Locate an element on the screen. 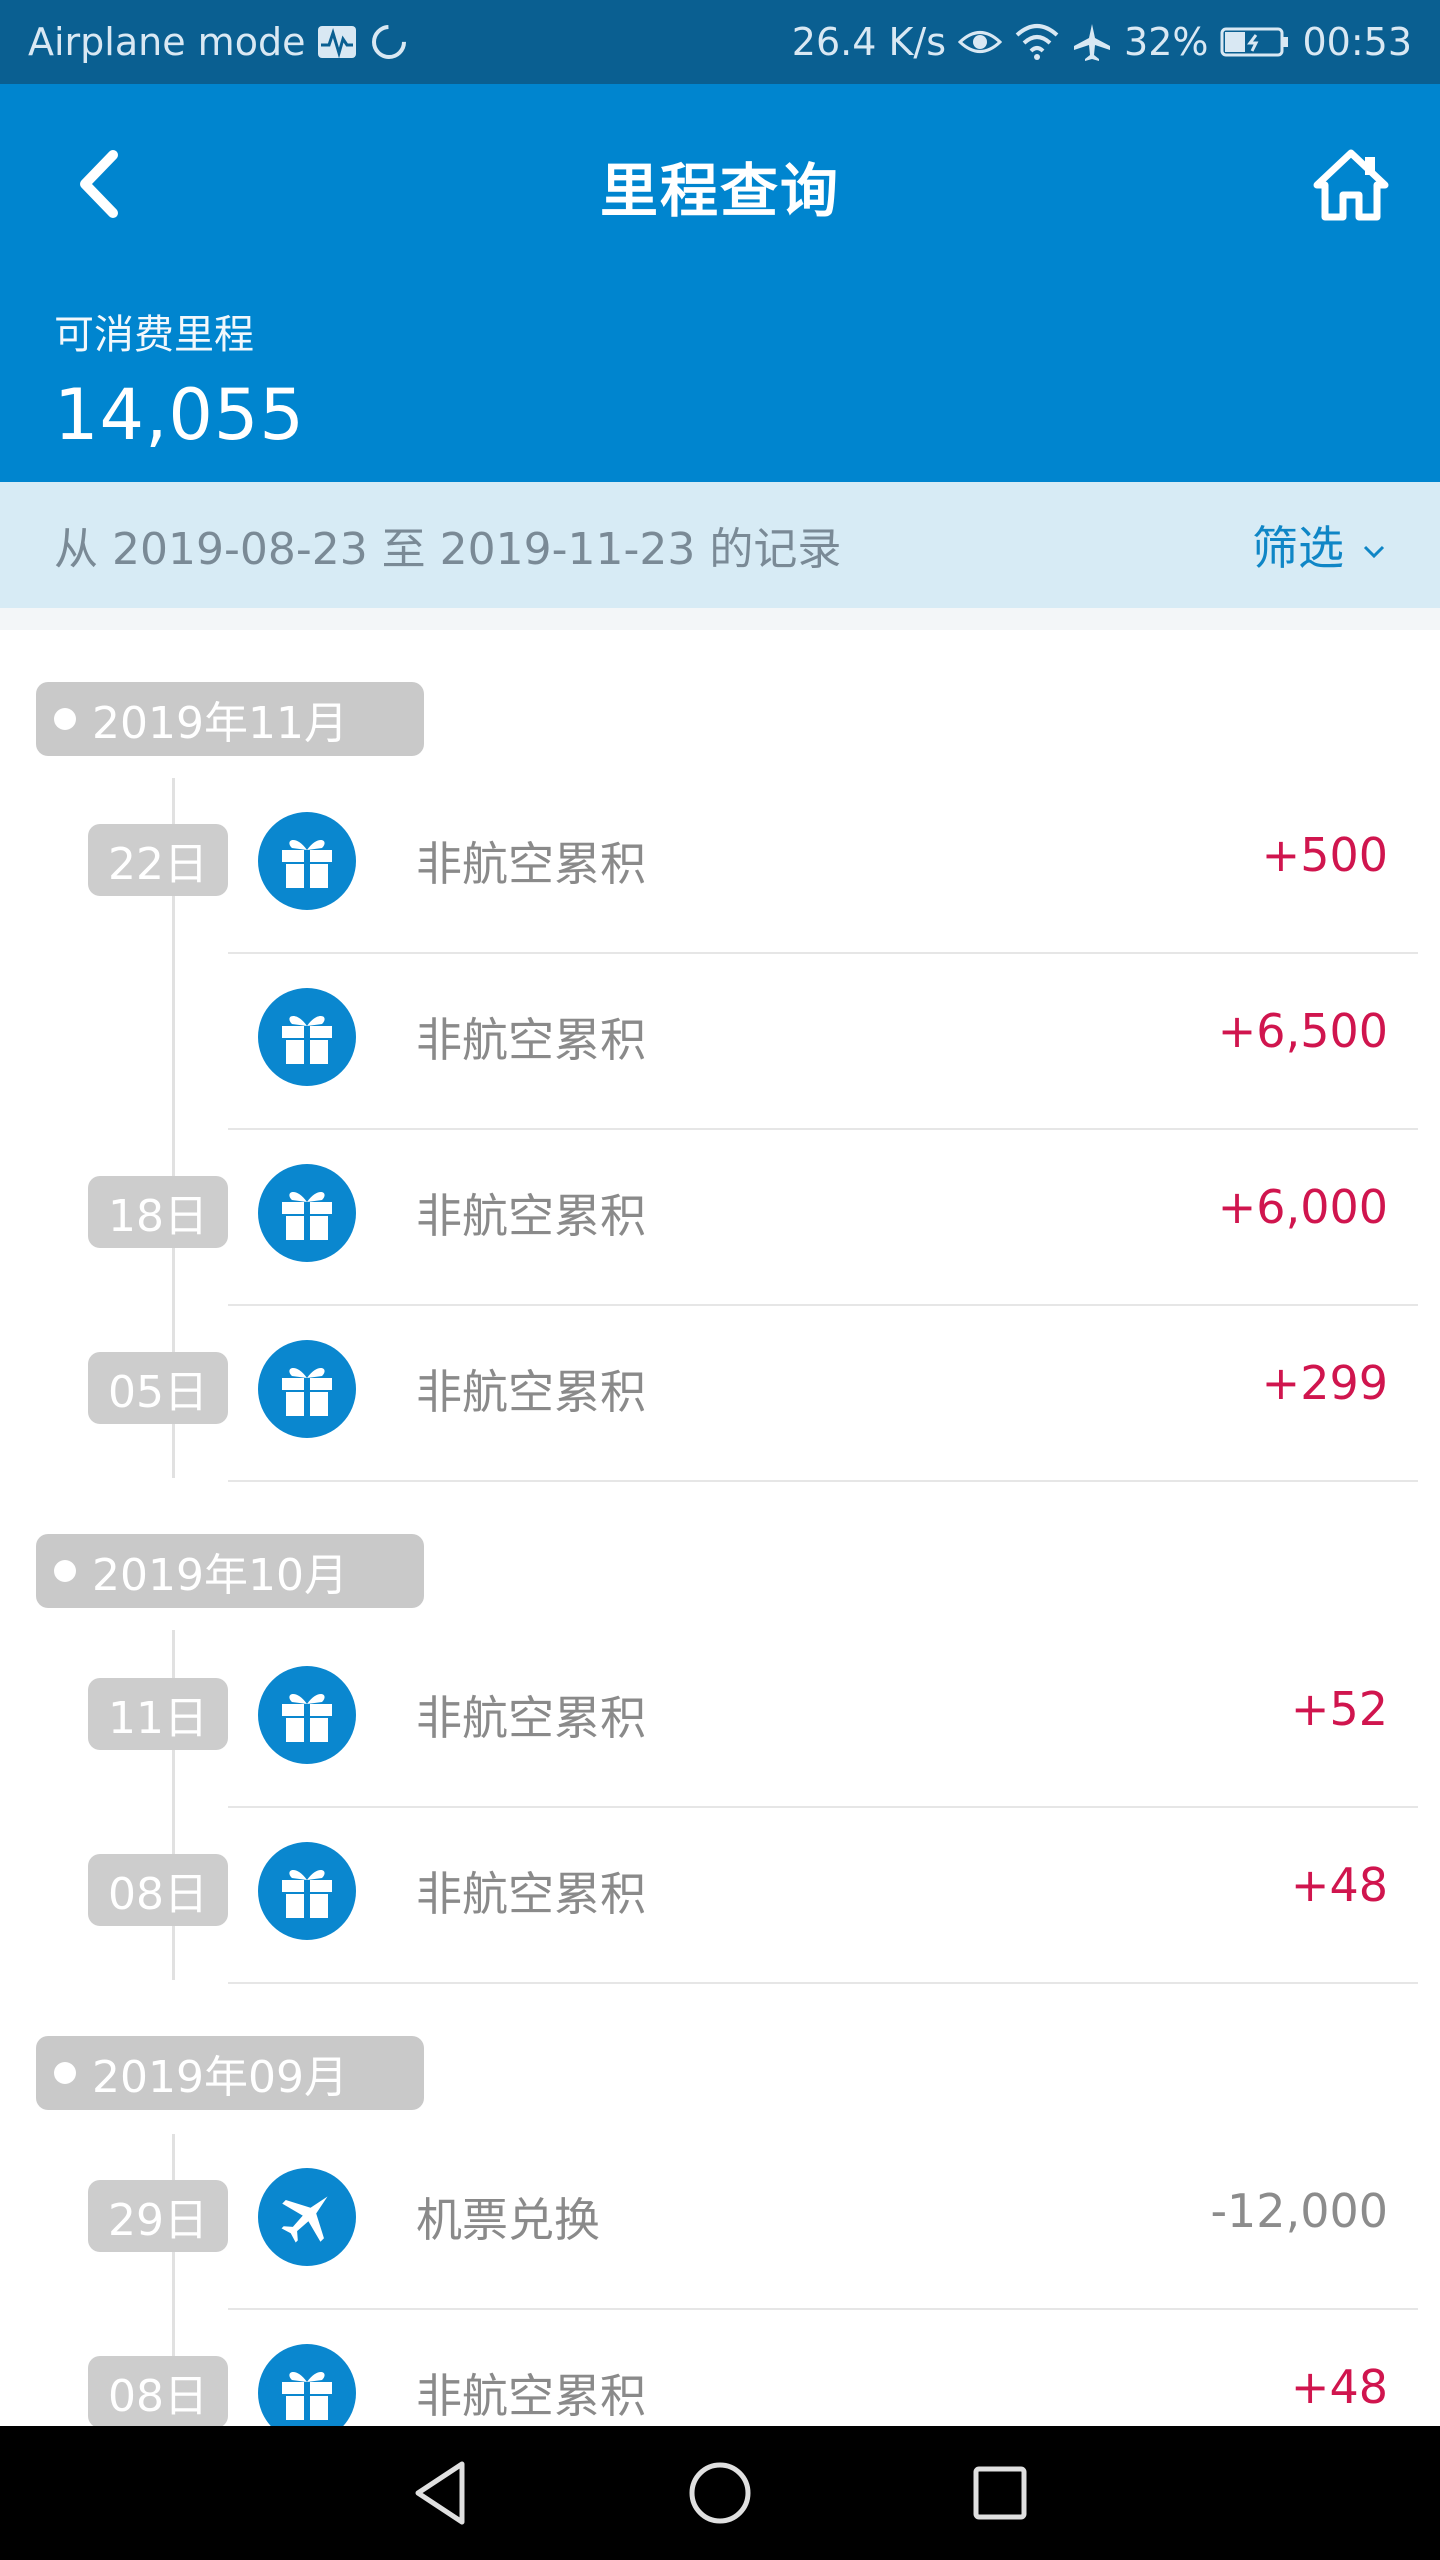 The height and width of the screenshot is (2560, 1440). balance-value: 14,055 is located at coordinates (179, 415).